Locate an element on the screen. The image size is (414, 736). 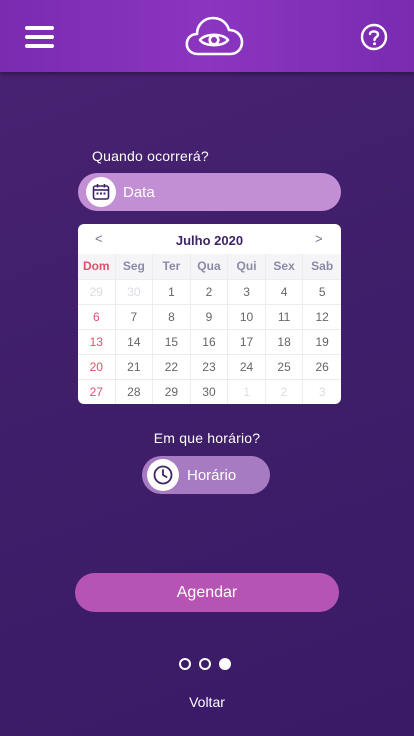
back-link: Voltar is located at coordinates (207, 702).